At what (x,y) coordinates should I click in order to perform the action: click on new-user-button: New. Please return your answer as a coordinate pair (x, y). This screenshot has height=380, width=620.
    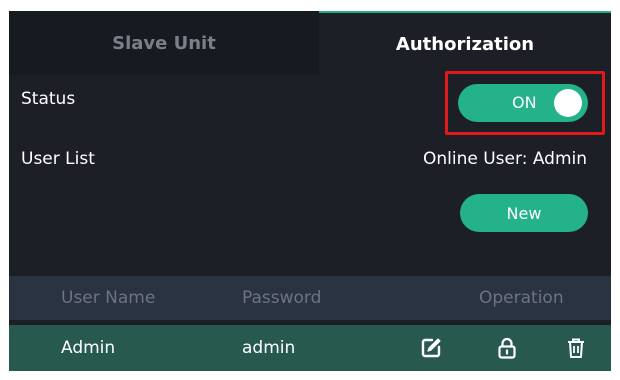
    Looking at the image, I should click on (524, 213).